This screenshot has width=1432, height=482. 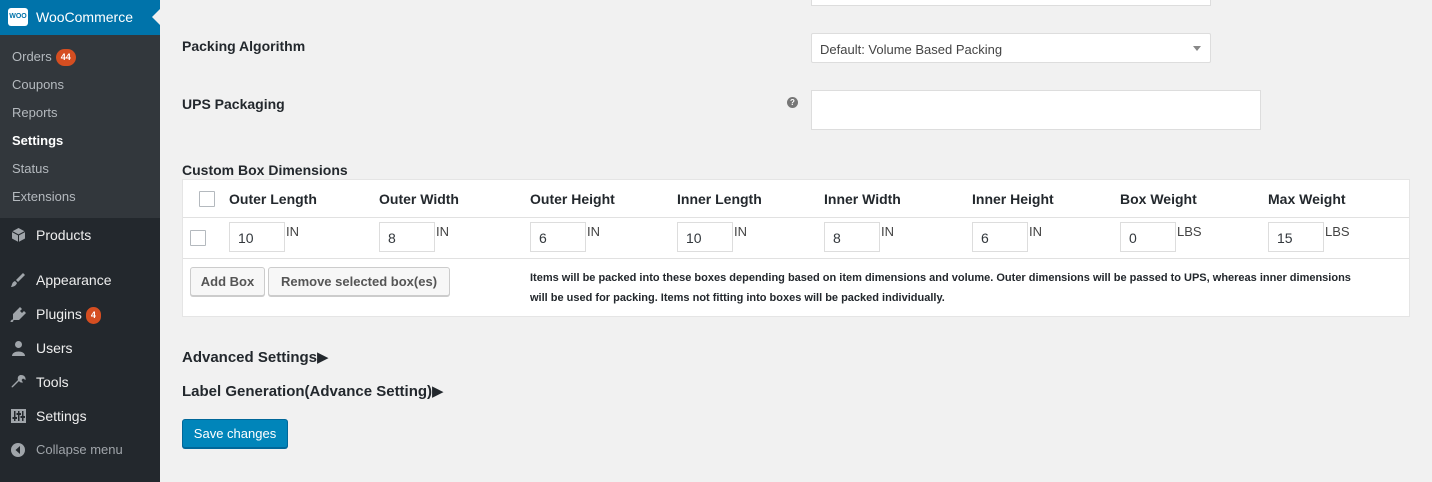 I want to click on column-header-outer-length: Outer Length, so click(x=273, y=199).